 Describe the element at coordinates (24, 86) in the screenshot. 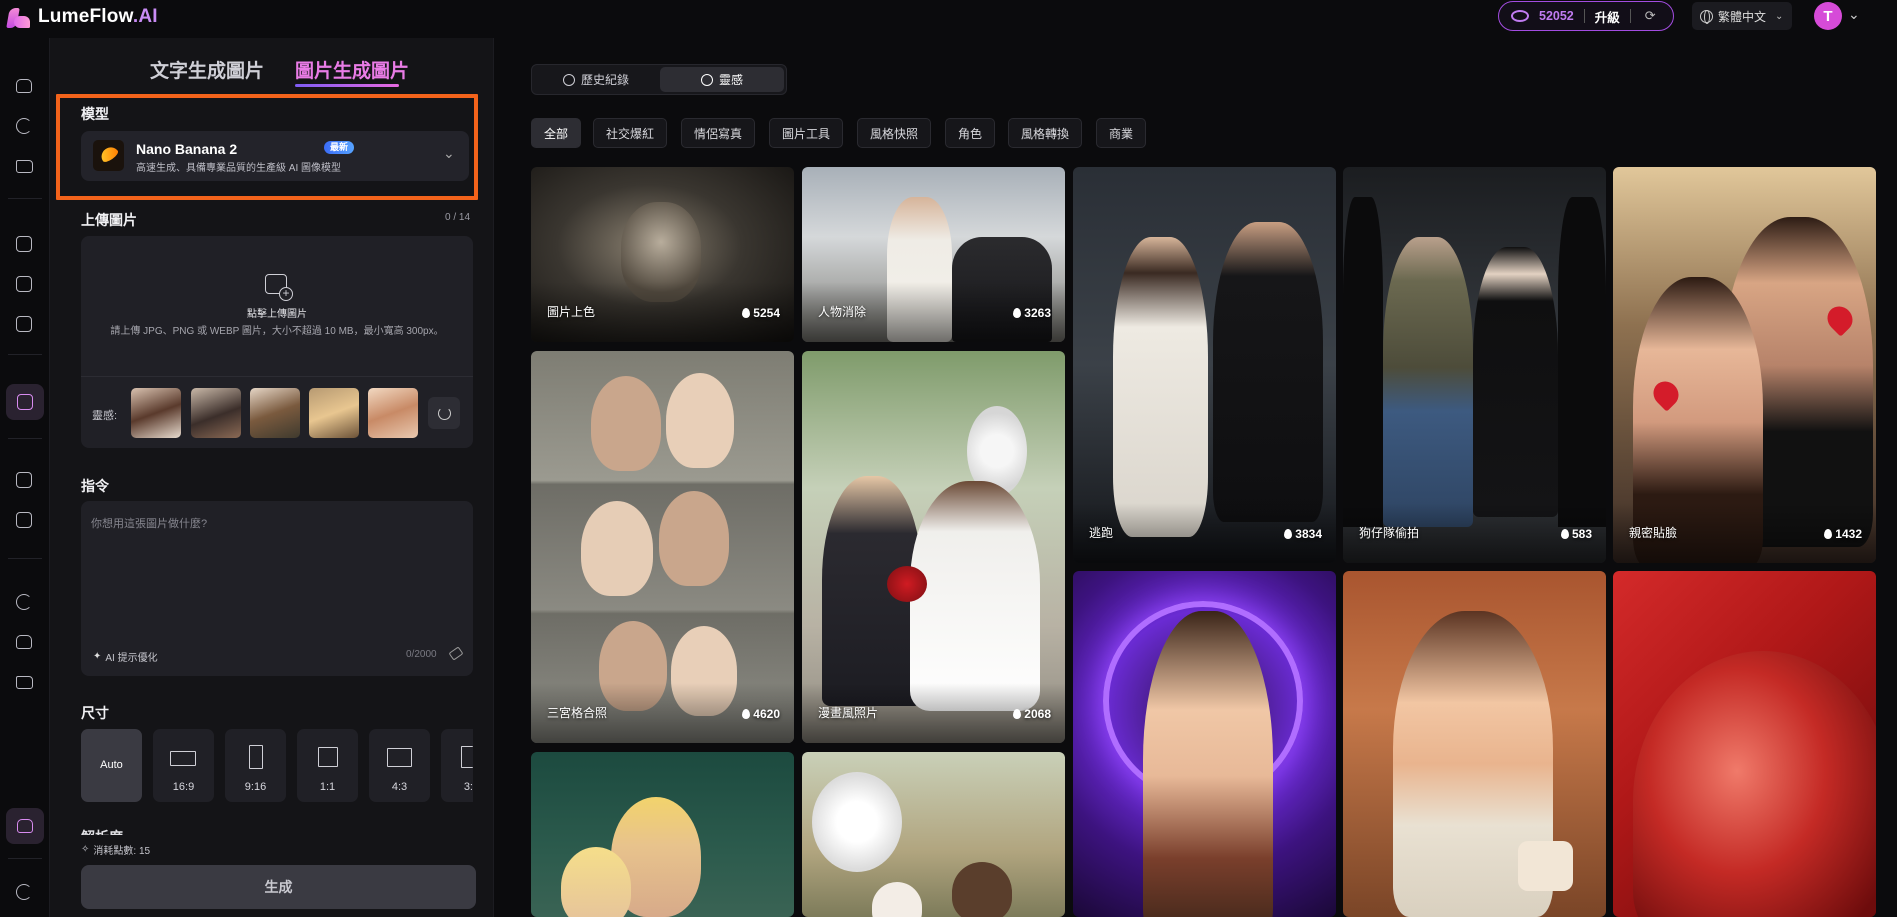

I see `home-icon` at that location.